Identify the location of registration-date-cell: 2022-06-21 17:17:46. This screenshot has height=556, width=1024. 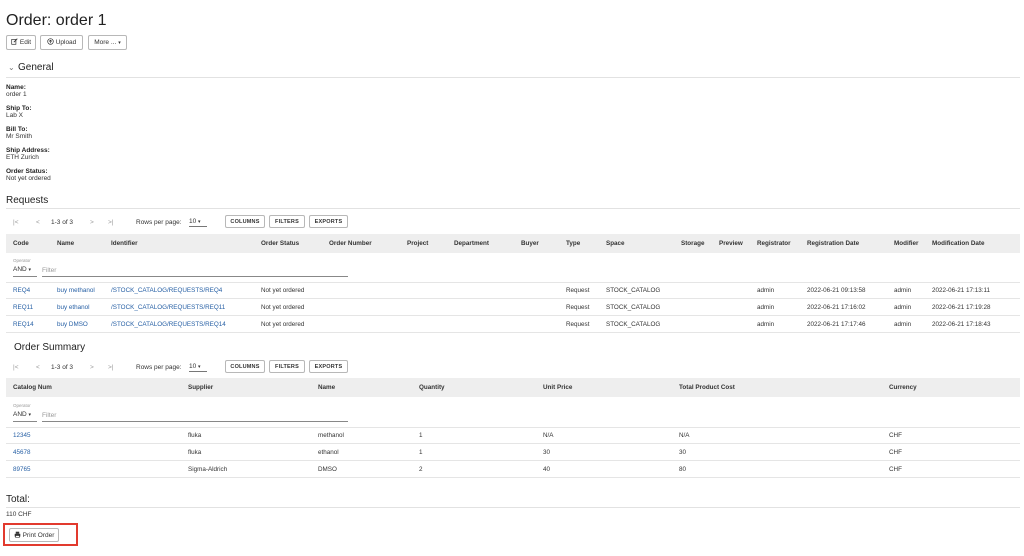
(836, 324).